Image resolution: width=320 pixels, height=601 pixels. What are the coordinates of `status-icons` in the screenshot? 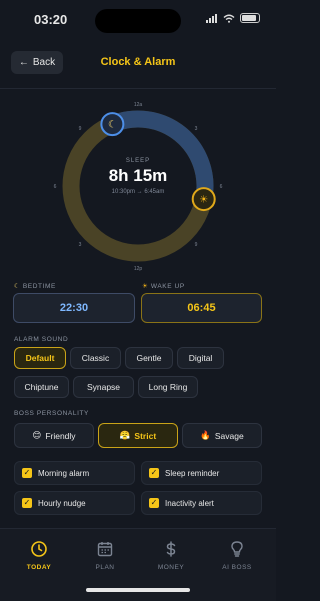 It's located at (233, 18).